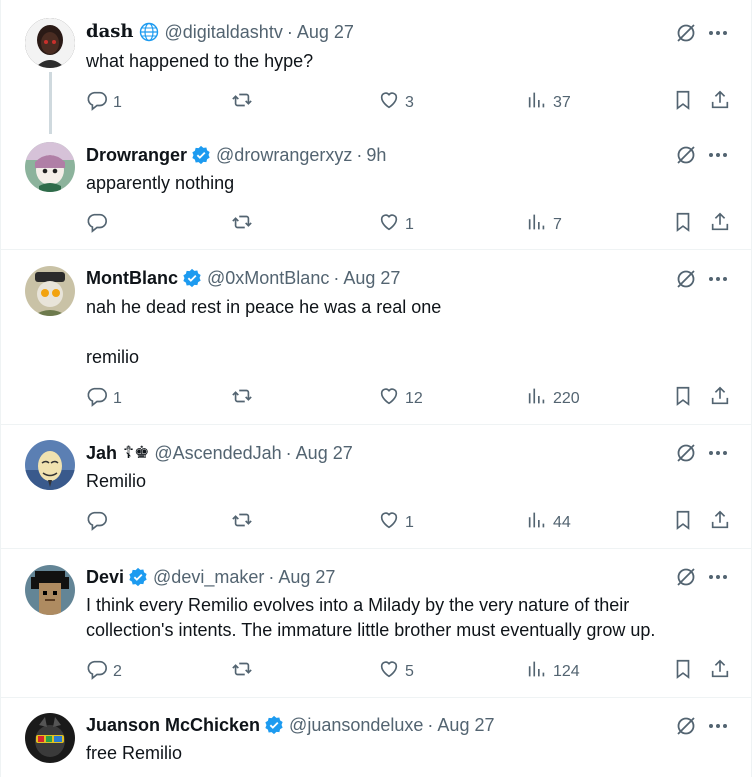 The height and width of the screenshot is (777, 752). Describe the element at coordinates (132, 278) in the screenshot. I see `display-name: MontBlanc` at that location.